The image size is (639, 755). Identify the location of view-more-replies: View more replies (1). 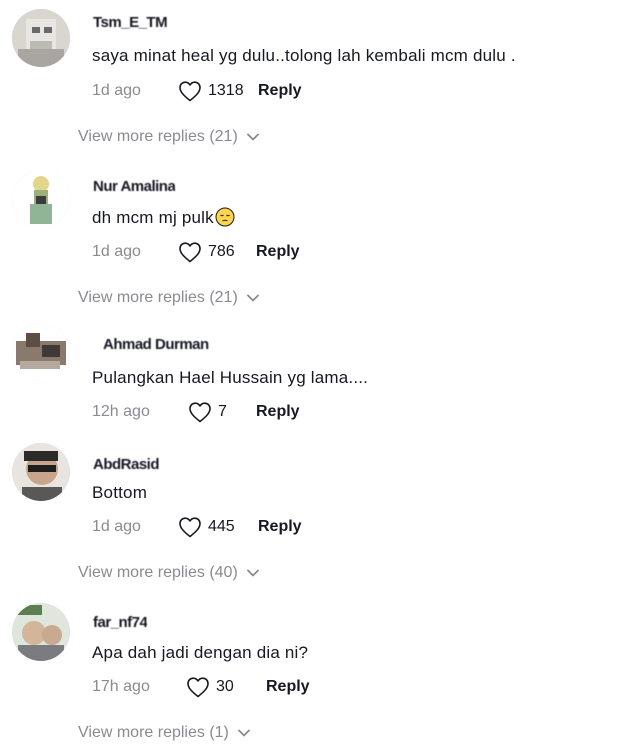
(164, 733).